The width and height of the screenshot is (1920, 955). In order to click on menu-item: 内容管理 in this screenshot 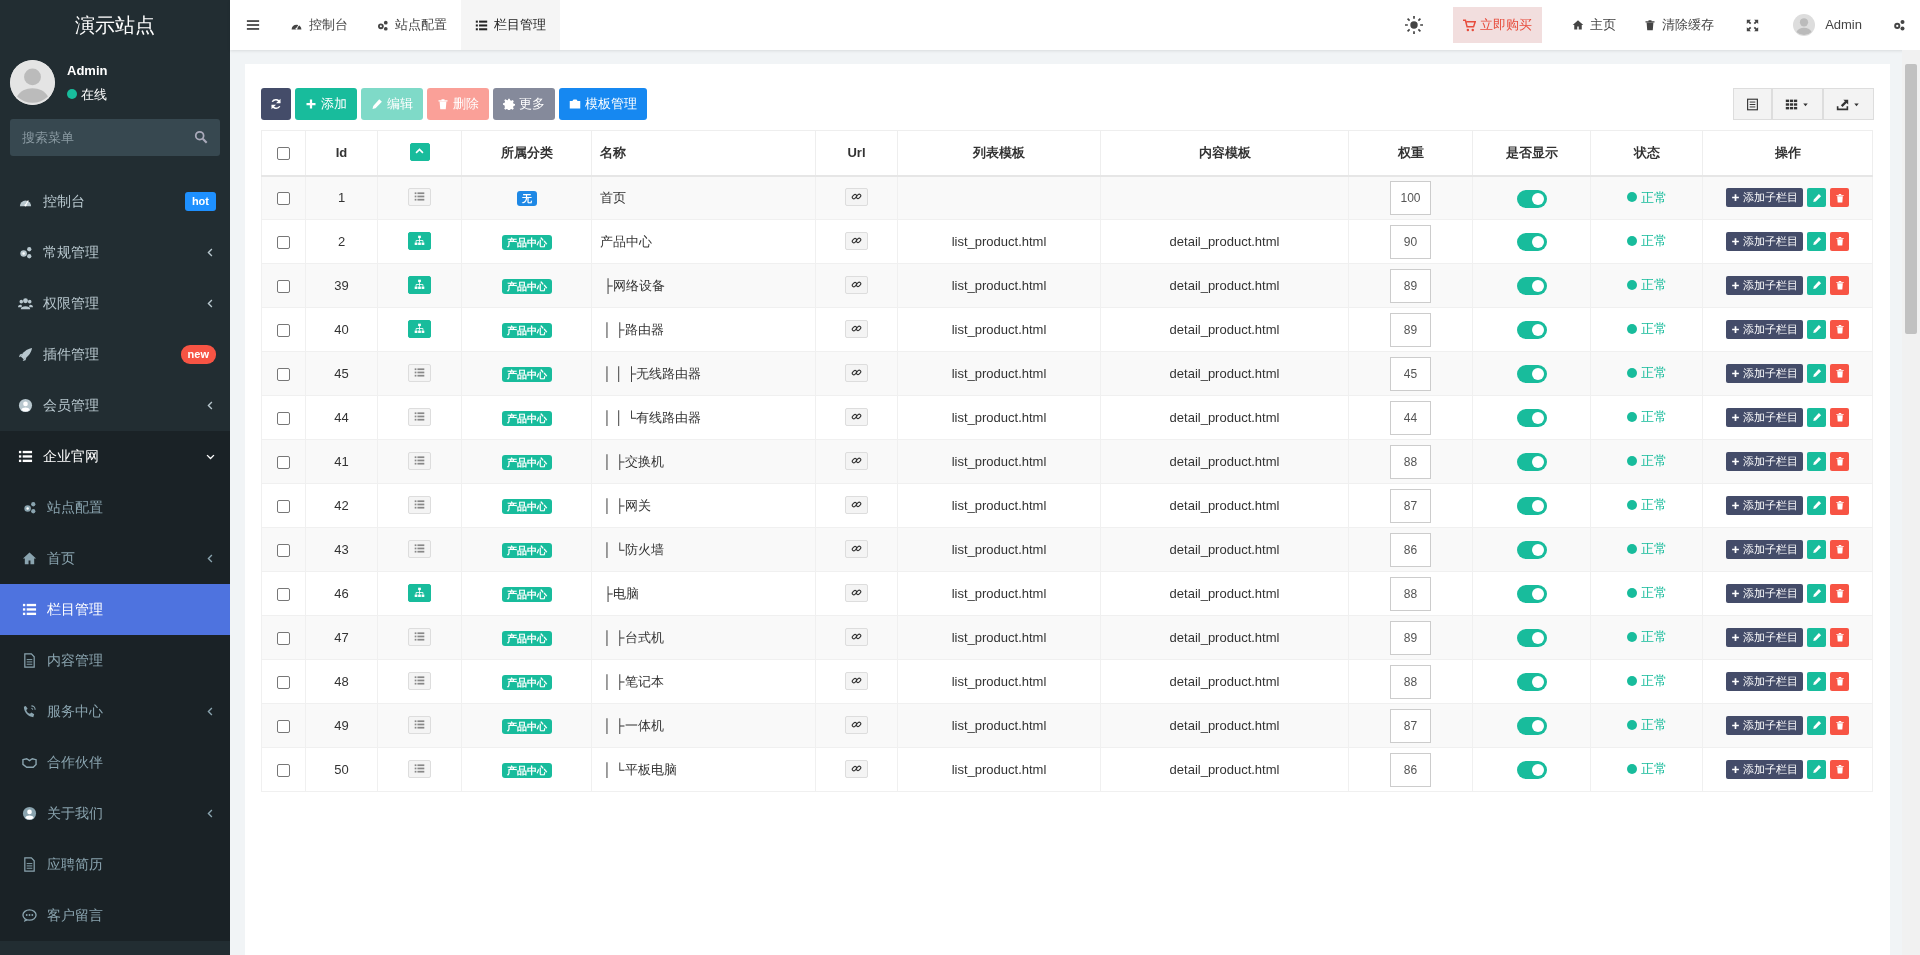, I will do `click(115, 660)`.